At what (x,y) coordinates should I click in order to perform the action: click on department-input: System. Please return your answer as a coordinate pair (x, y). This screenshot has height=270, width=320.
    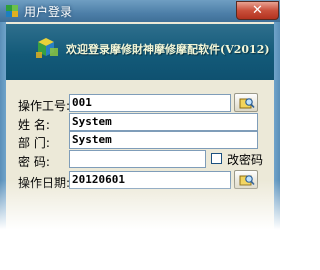
    Looking at the image, I should click on (163, 140).